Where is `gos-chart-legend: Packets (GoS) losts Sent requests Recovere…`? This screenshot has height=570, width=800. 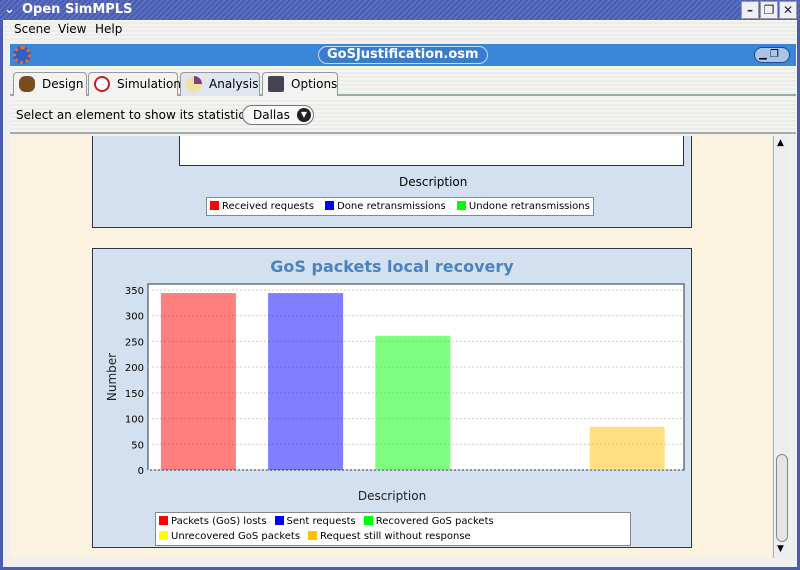
gos-chart-legend: Packets (GoS) losts Sent requests Recovere… is located at coordinates (393, 529).